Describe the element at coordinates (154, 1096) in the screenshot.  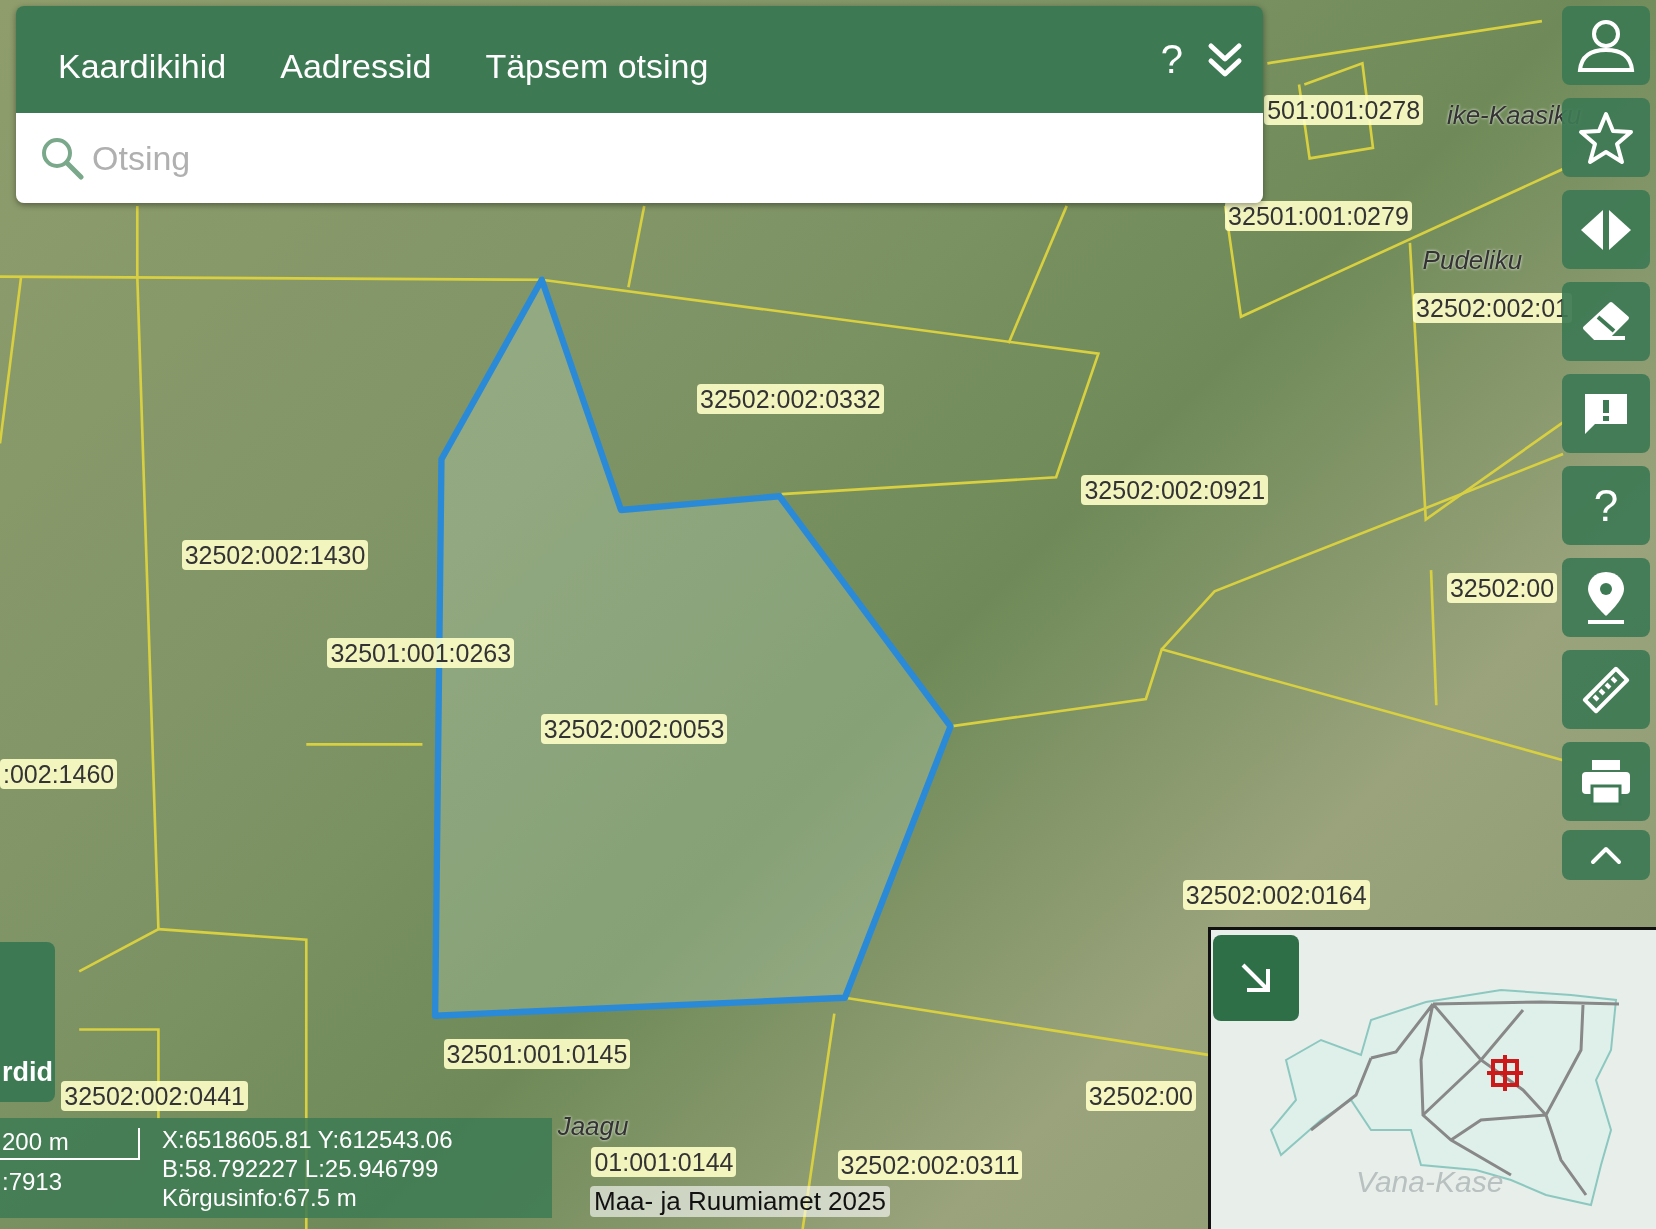
I see `parcel-label: 32502:002:0441` at that location.